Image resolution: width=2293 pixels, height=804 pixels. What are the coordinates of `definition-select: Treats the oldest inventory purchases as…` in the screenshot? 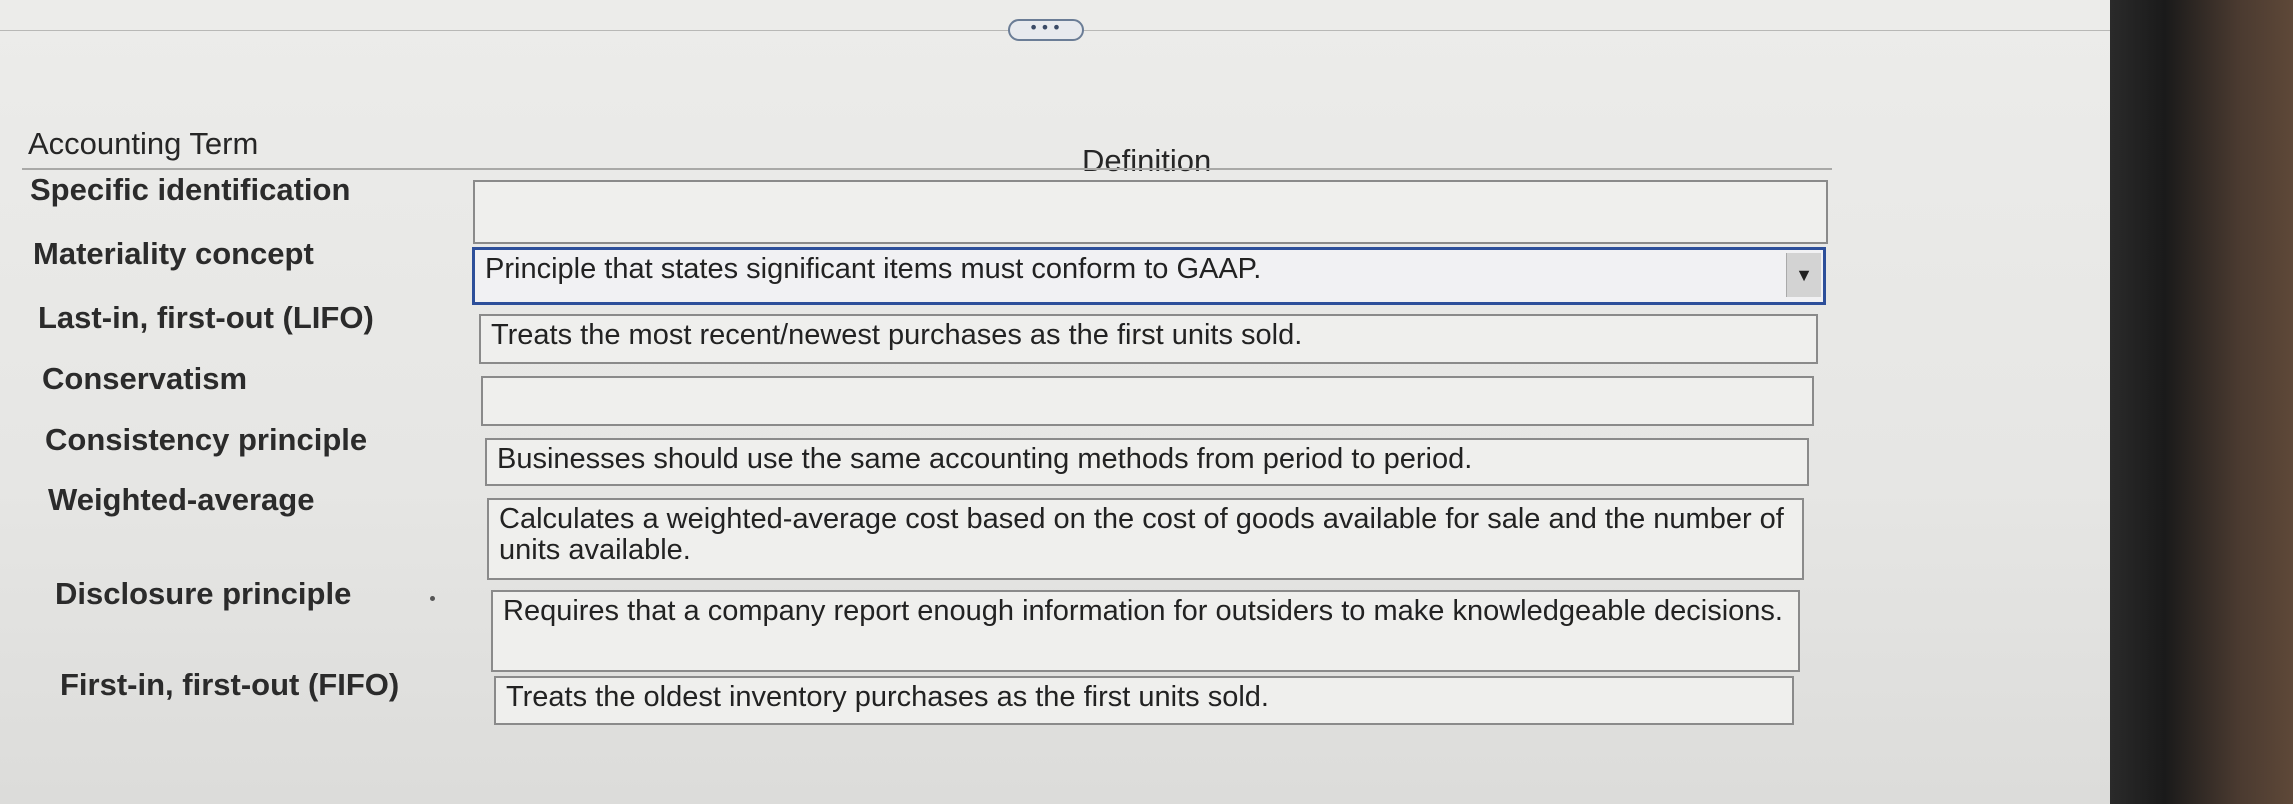 It's located at (1144, 700).